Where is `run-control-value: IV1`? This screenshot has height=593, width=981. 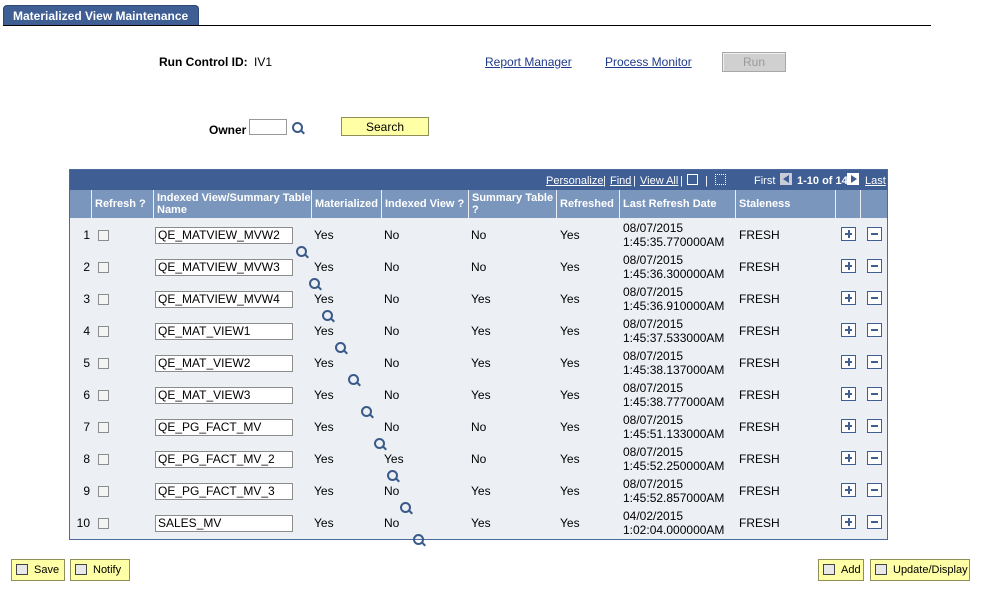 run-control-value: IV1 is located at coordinates (263, 62).